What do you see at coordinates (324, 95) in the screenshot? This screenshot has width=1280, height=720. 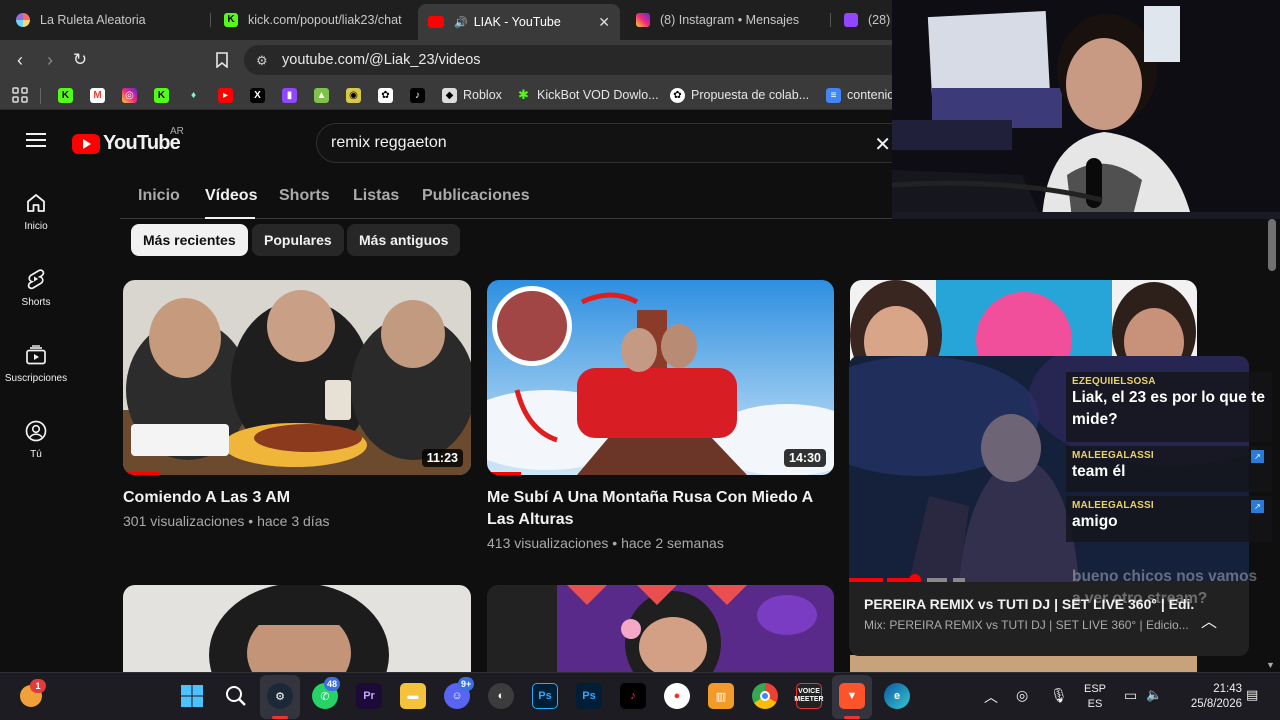 I see `bookmark-image: ▲` at bounding box center [324, 95].